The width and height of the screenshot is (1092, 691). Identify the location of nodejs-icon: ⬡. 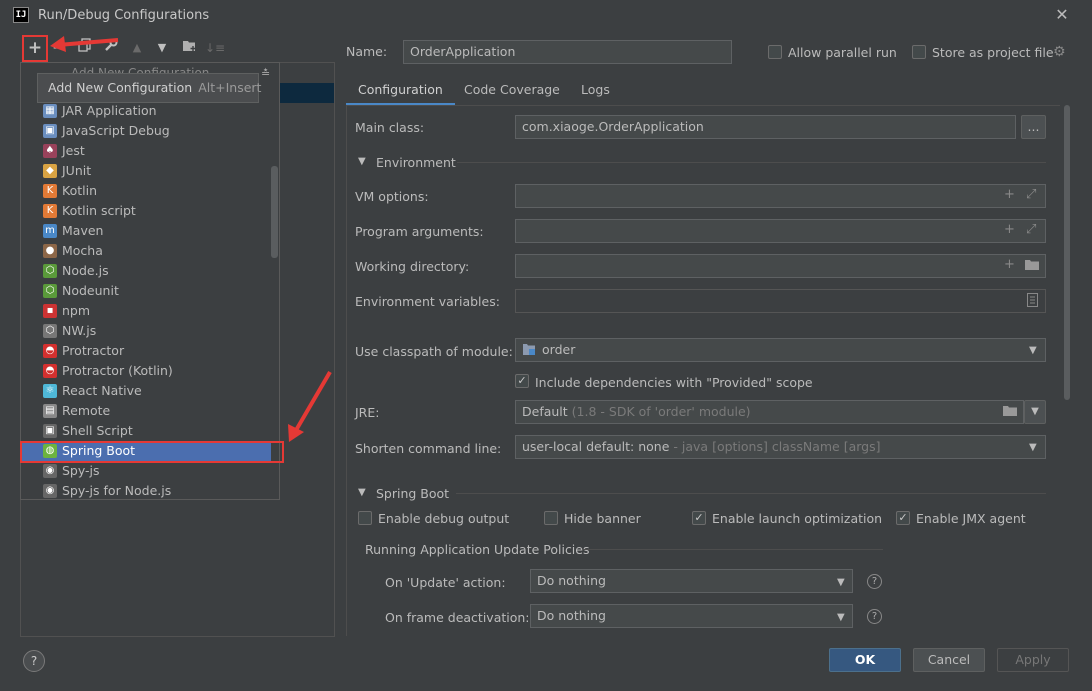
(50, 271).